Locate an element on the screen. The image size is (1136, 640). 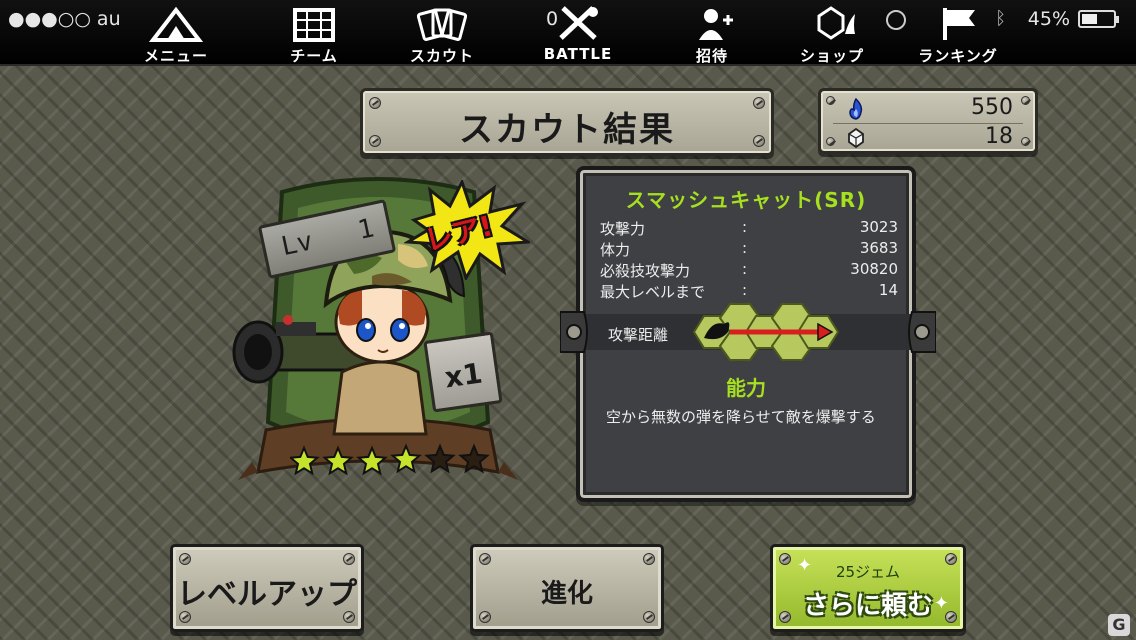
crossed-swords-battle-icon is located at coordinates (578, 23).